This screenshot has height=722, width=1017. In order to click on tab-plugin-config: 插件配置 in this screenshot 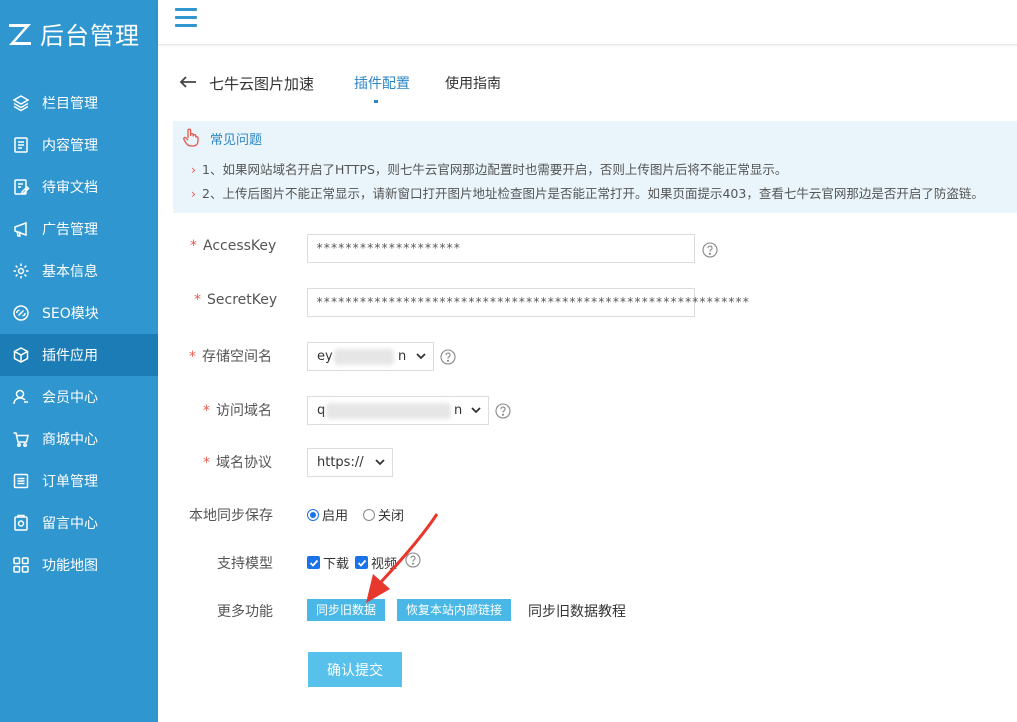, I will do `click(382, 83)`.